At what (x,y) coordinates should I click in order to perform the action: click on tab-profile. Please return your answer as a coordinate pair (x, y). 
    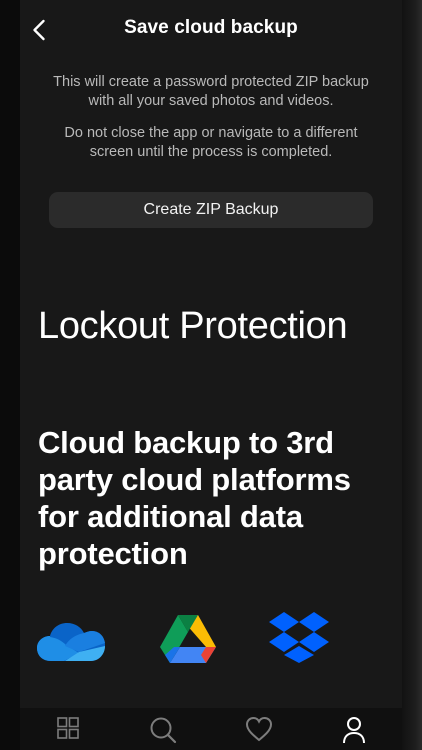
    Looking at the image, I should click on (354, 733).